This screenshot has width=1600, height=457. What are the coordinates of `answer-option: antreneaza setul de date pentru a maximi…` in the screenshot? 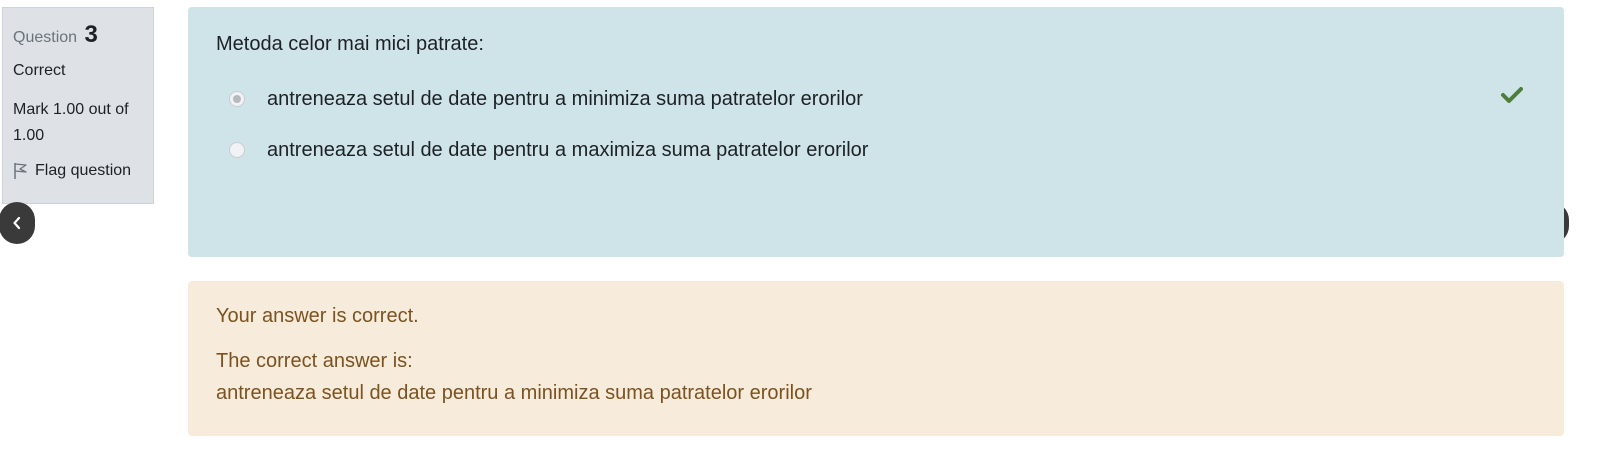 It's located at (890, 150).